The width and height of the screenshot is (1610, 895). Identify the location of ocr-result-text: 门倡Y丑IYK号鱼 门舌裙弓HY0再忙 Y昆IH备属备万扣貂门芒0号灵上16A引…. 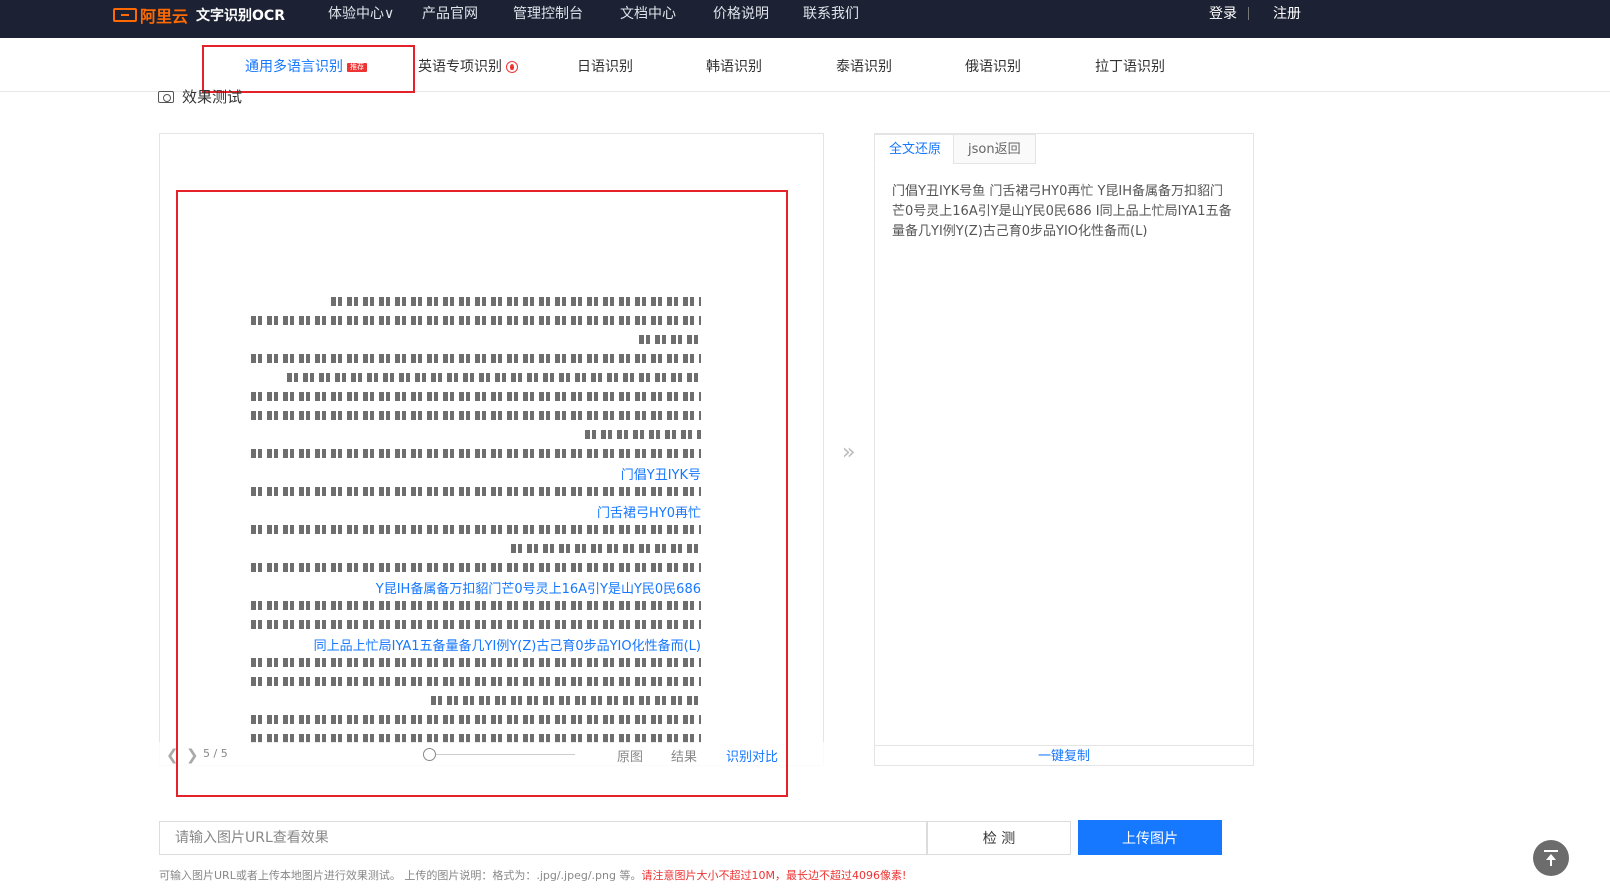
(1062, 211).